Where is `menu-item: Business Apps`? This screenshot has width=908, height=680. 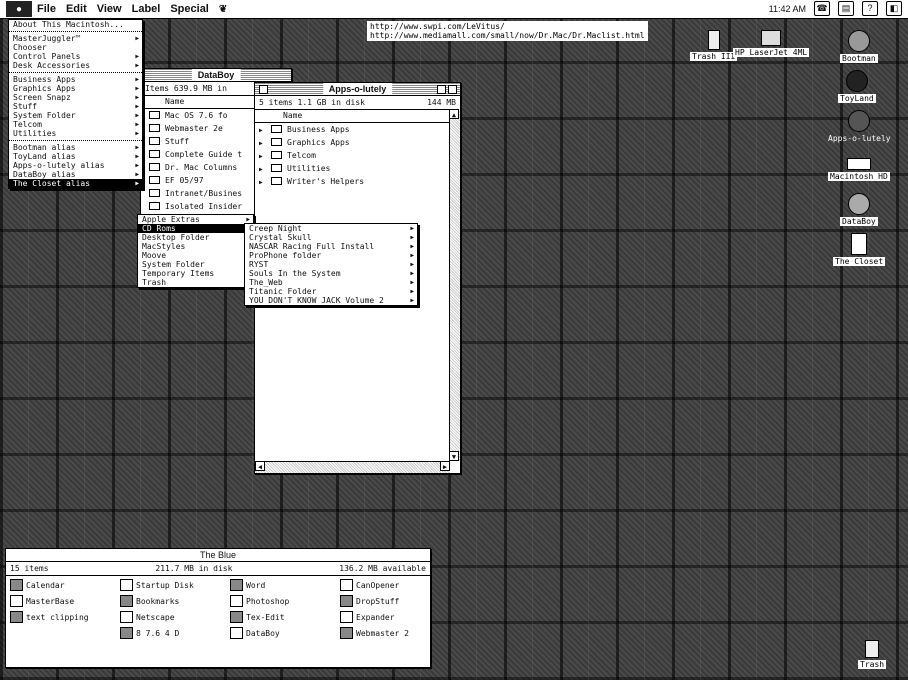
menu-item: Business Apps is located at coordinates (75, 79).